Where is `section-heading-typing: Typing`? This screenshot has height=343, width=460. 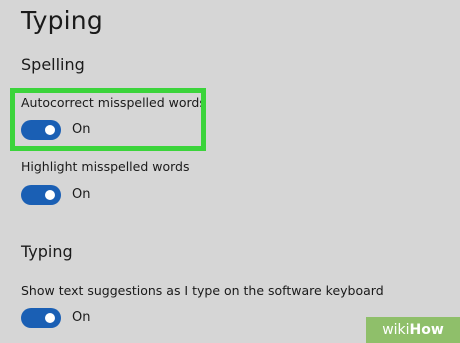
section-heading-typing: Typing is located at coordinates (47, 251).